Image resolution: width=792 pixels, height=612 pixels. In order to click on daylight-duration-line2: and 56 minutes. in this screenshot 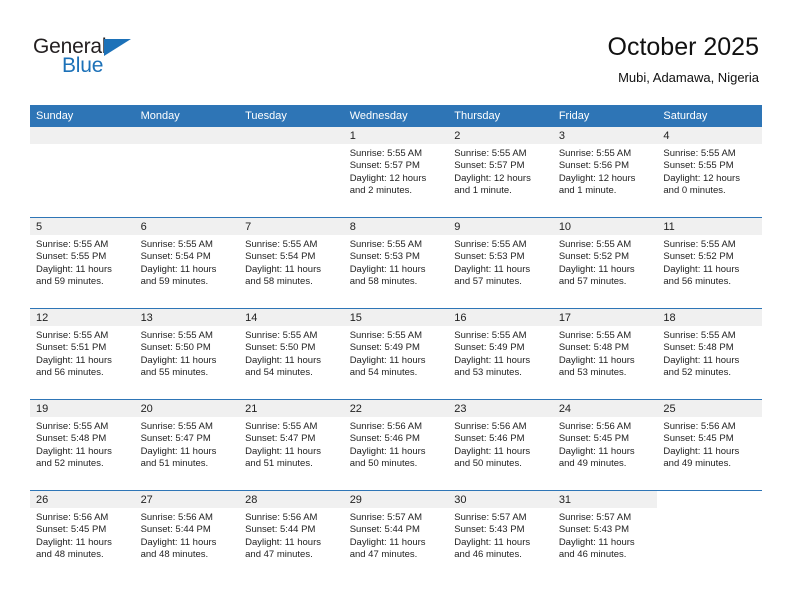, I will do `click(70, 372)`.